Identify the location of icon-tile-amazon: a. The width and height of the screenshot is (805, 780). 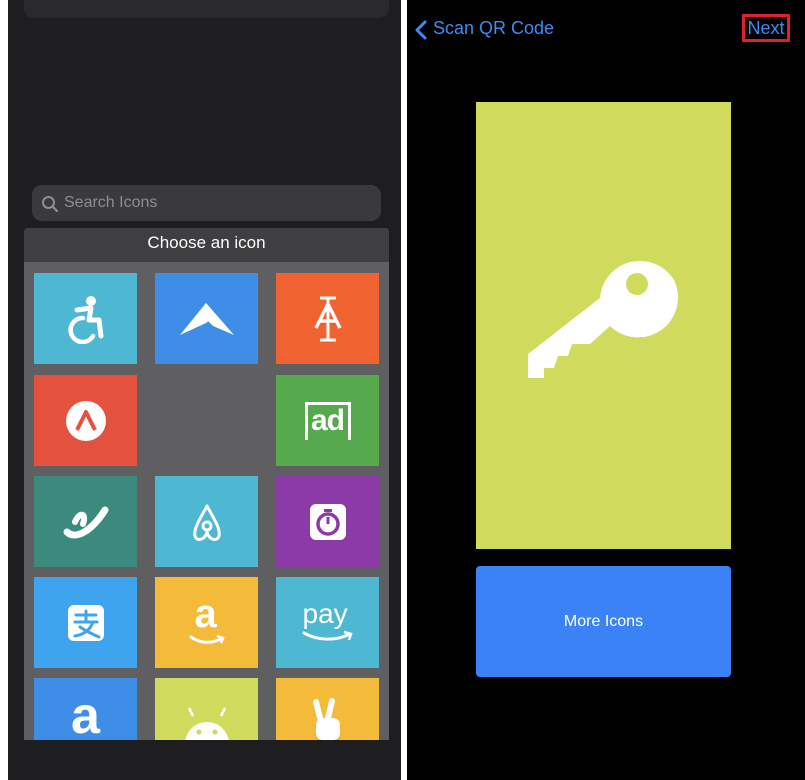
(206, 622).